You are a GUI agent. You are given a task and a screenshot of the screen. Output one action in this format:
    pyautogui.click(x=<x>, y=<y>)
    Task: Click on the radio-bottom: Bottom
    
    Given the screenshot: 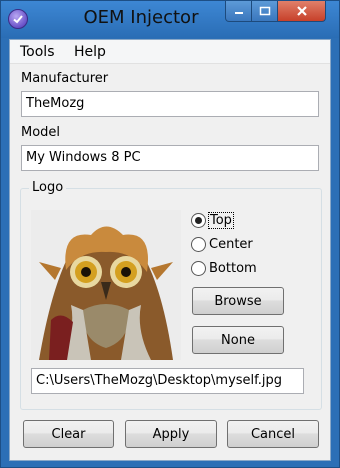 What is the action you would take?
    pyautogui.click(x=224, y=268)
    